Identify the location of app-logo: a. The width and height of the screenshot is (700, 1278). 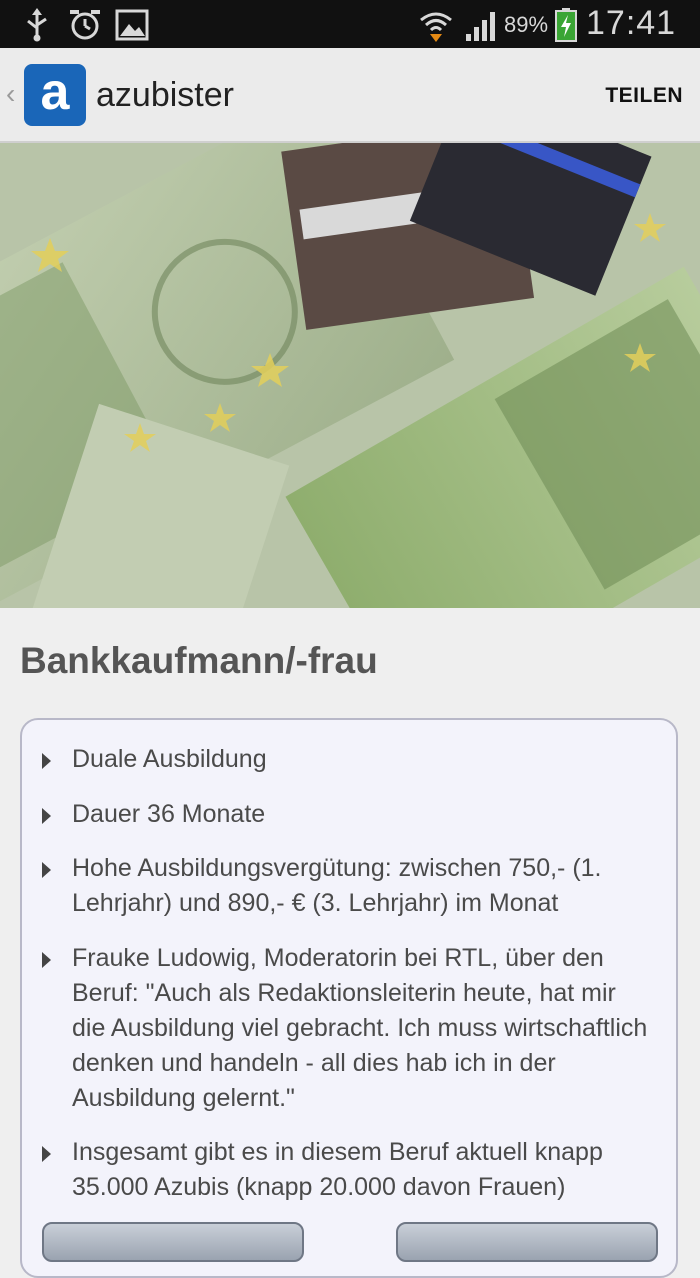
(55, 95).